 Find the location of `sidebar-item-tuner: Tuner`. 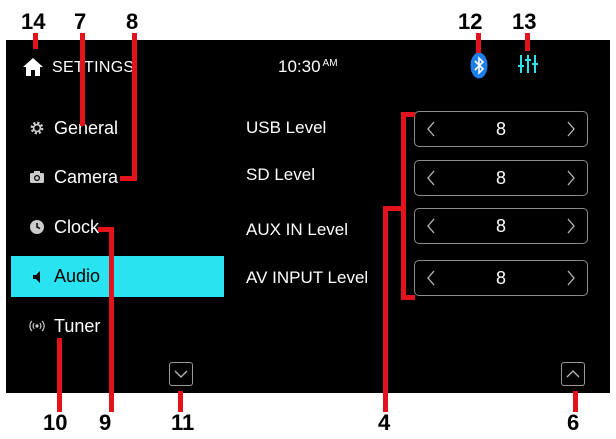

sidebar-item-tuner: Tuner is located at coordinates (117, 326).